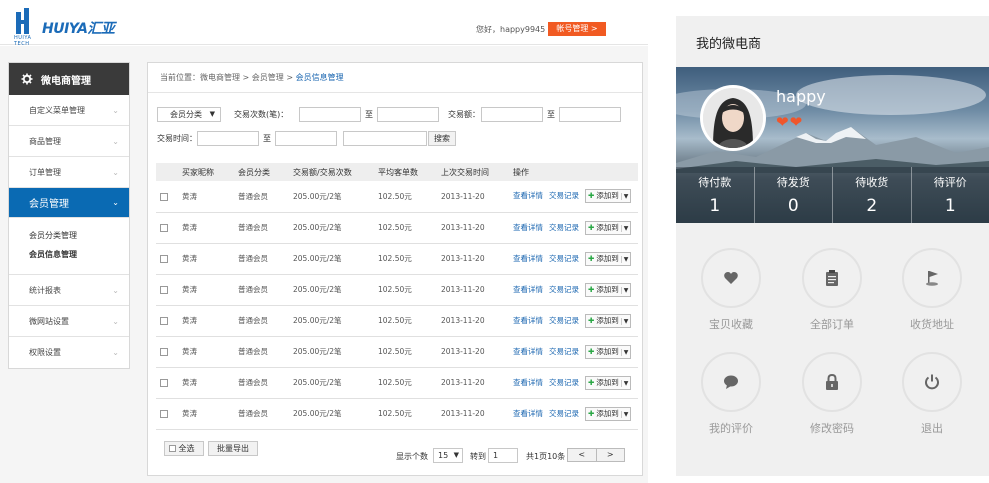 The image size is (989, 483). What do you see at coordinates (115, 290) in the screenshot?
I see `chevron-down-icon: ⌄` at bounding box center [115, 290].